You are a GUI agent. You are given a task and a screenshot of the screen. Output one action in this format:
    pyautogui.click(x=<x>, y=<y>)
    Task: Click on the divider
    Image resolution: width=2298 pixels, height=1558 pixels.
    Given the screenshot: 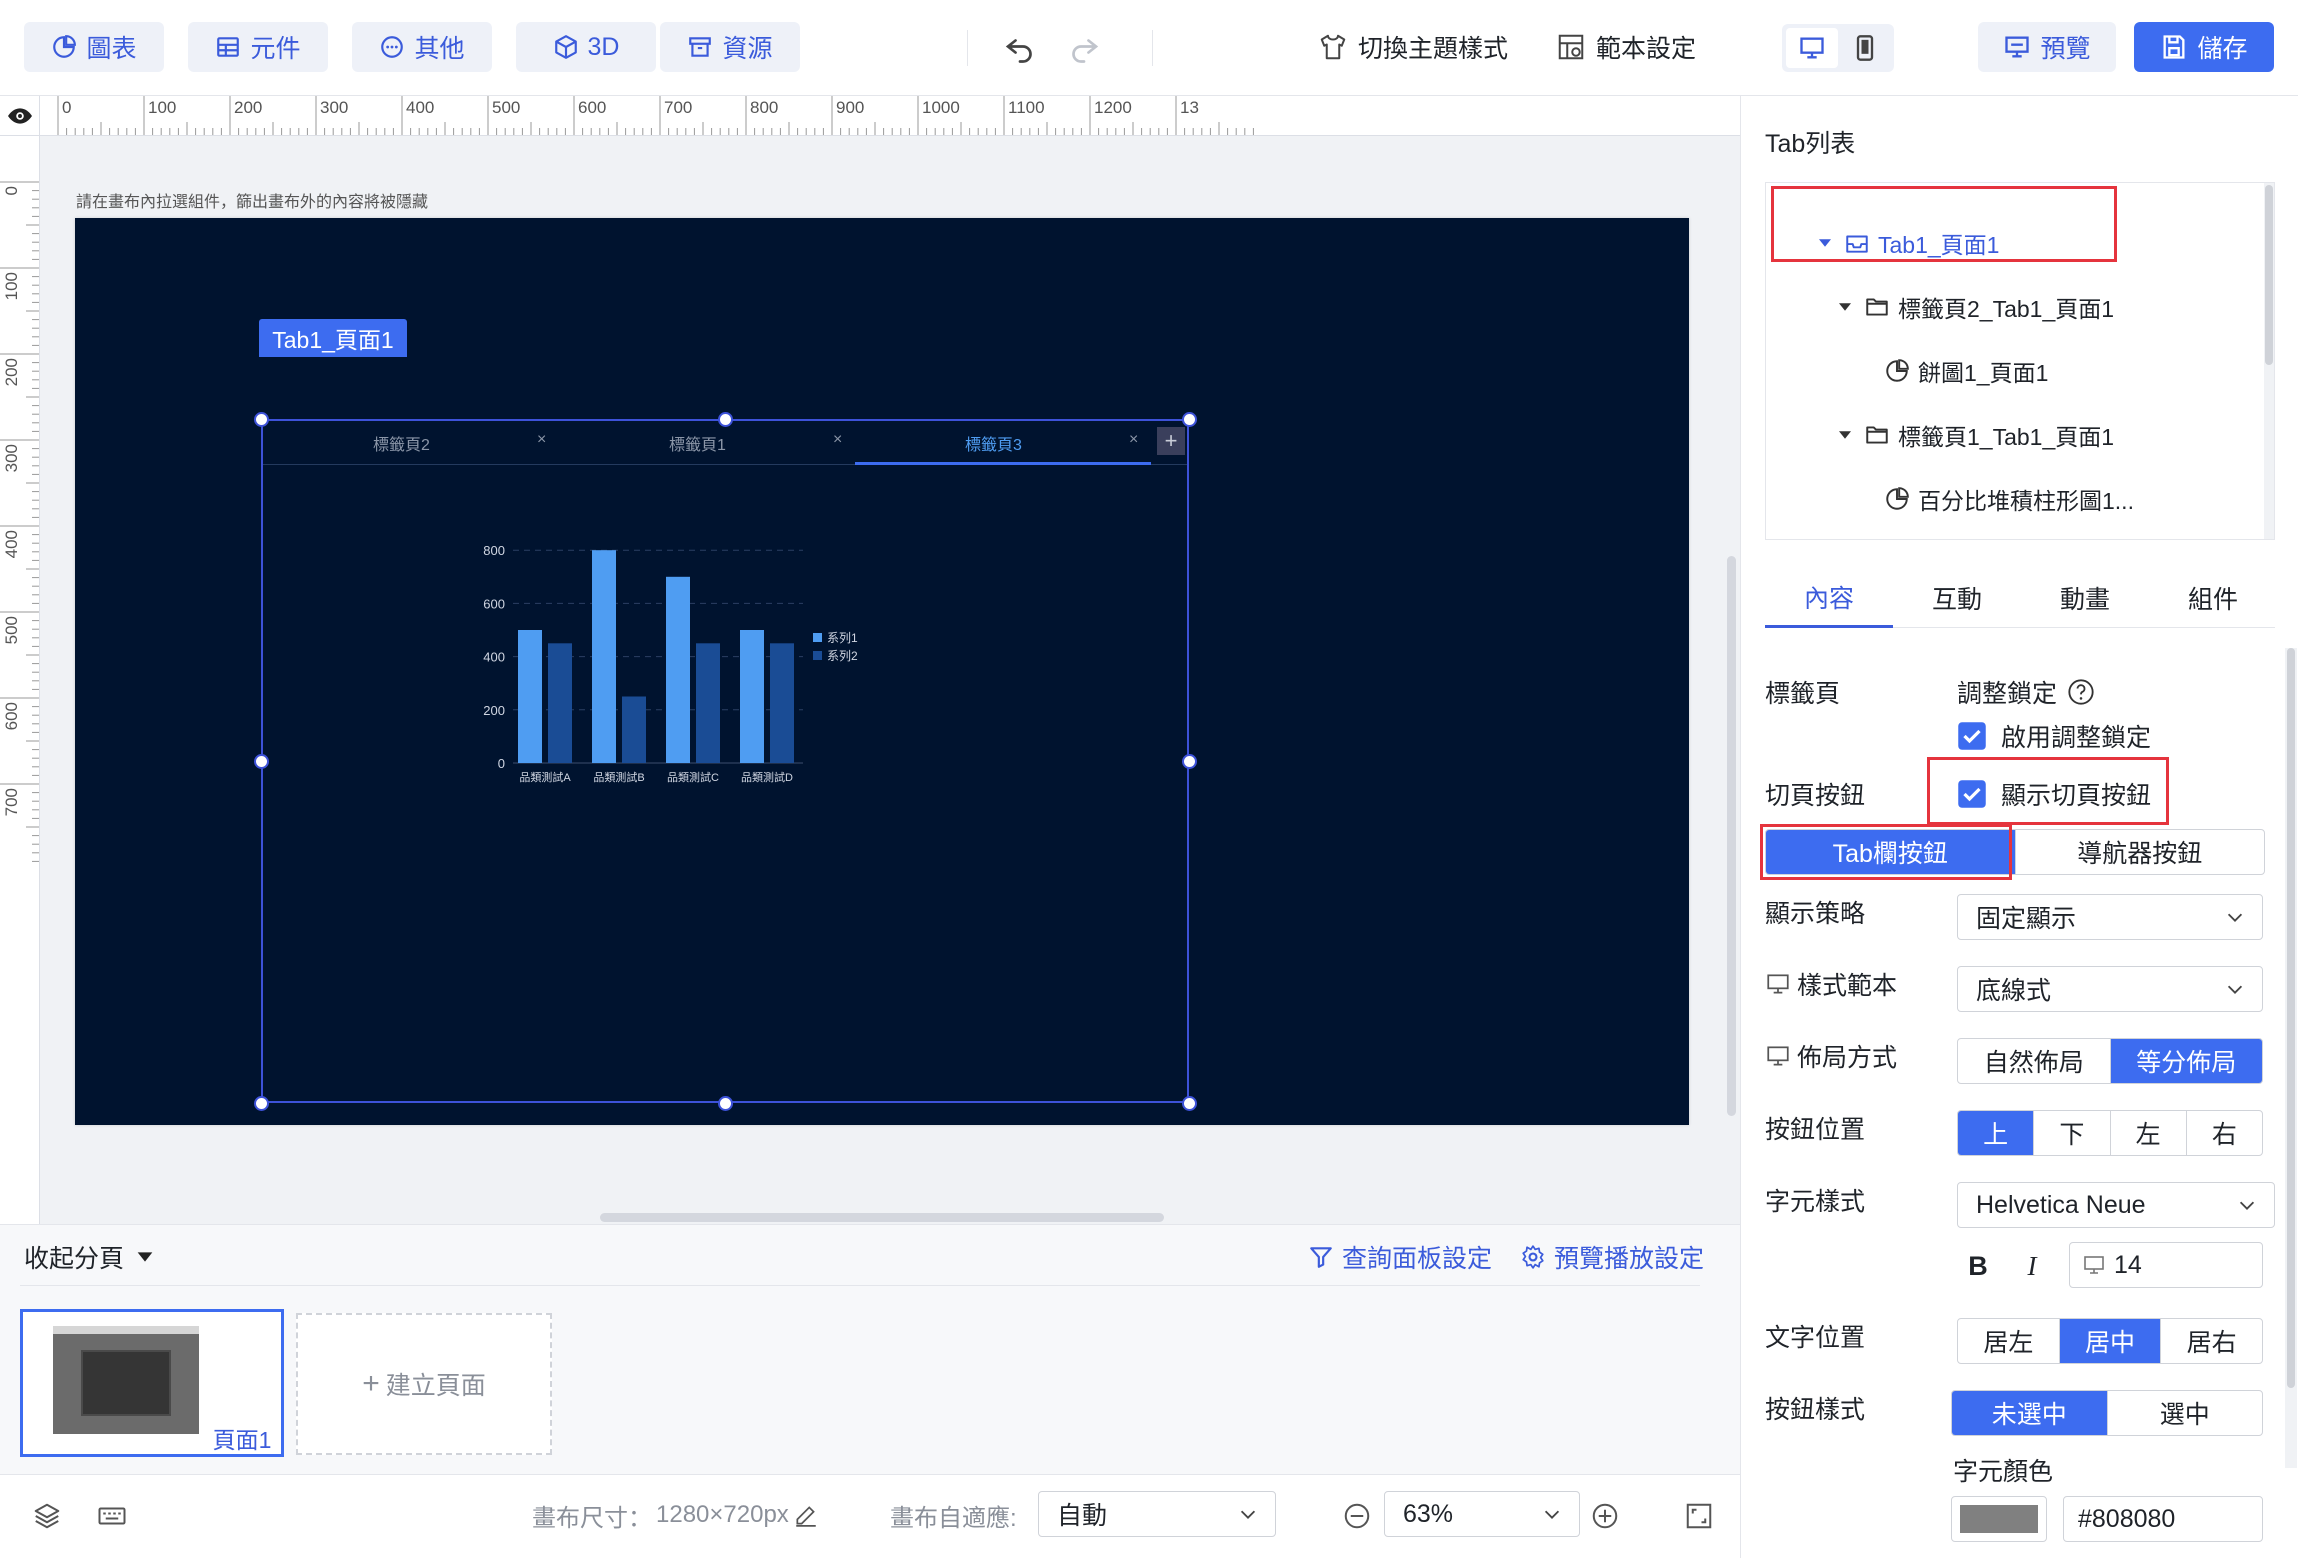 What is the action you would take?
    pyautogui.click(x=860, y=1285)
    